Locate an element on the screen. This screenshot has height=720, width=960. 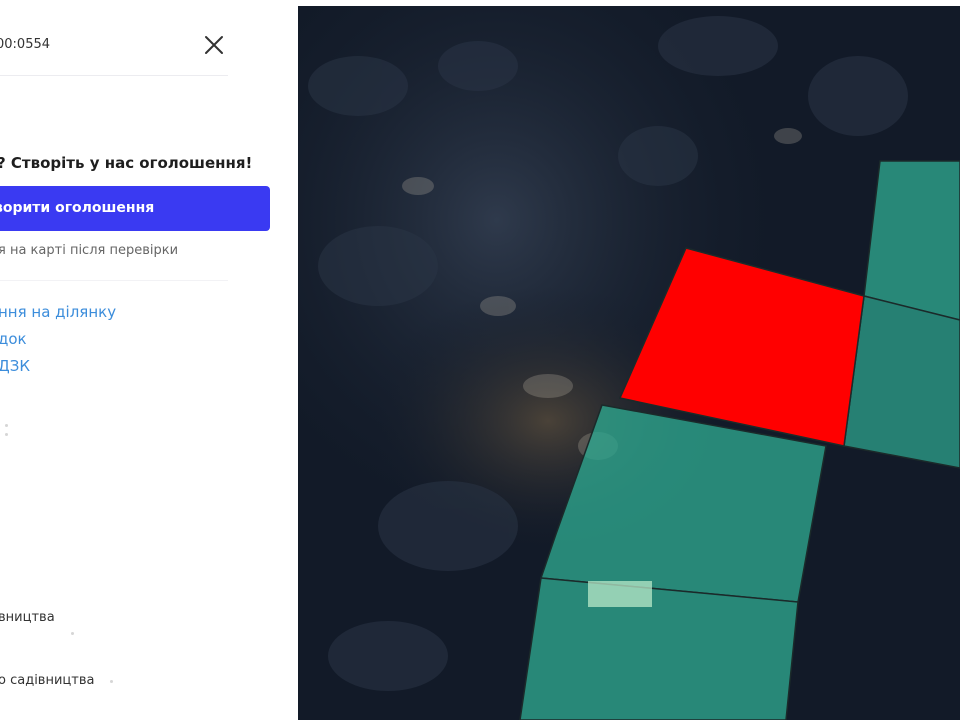
link-extract: док is located at coordinates (13, 339).